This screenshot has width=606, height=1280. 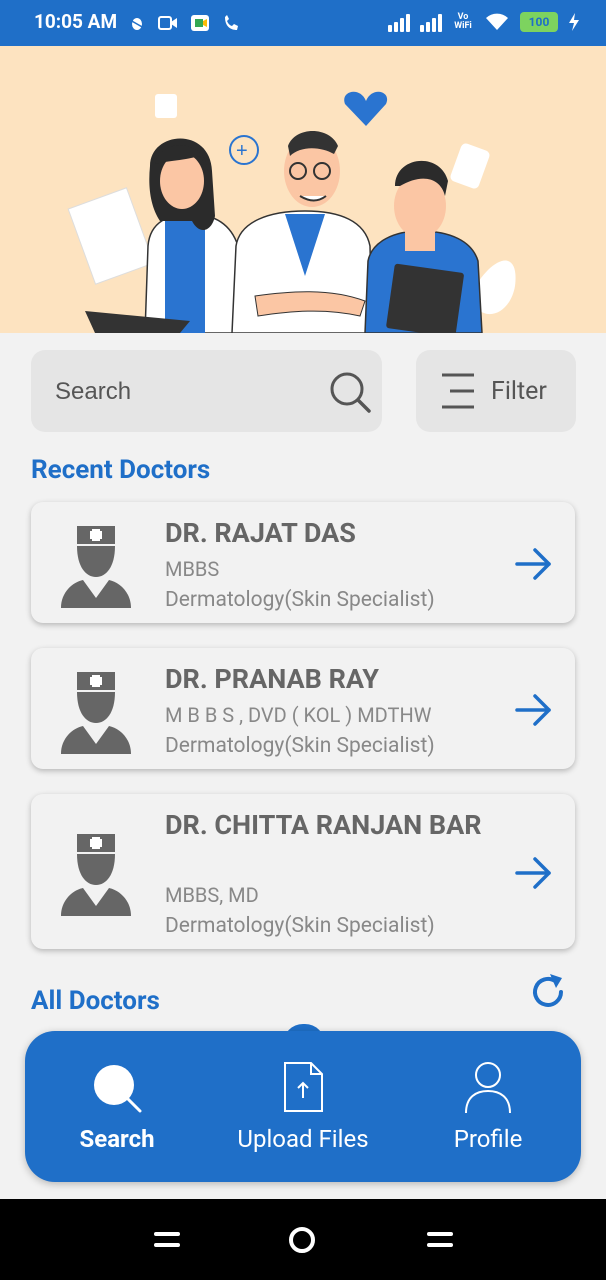 I want to click on home-button-icon, so click(x=302, y=1240).